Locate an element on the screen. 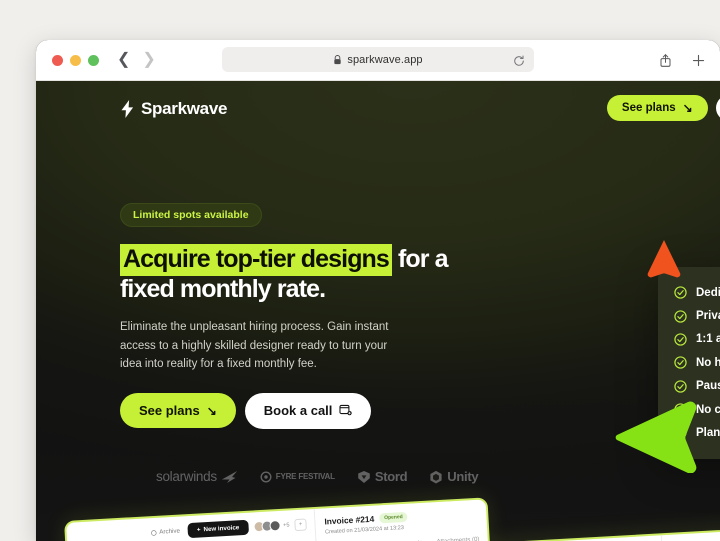 The image size is (720, 541). logo-fyre-festival: FYRE FESTIVAL is located at coordinates (297, 477).